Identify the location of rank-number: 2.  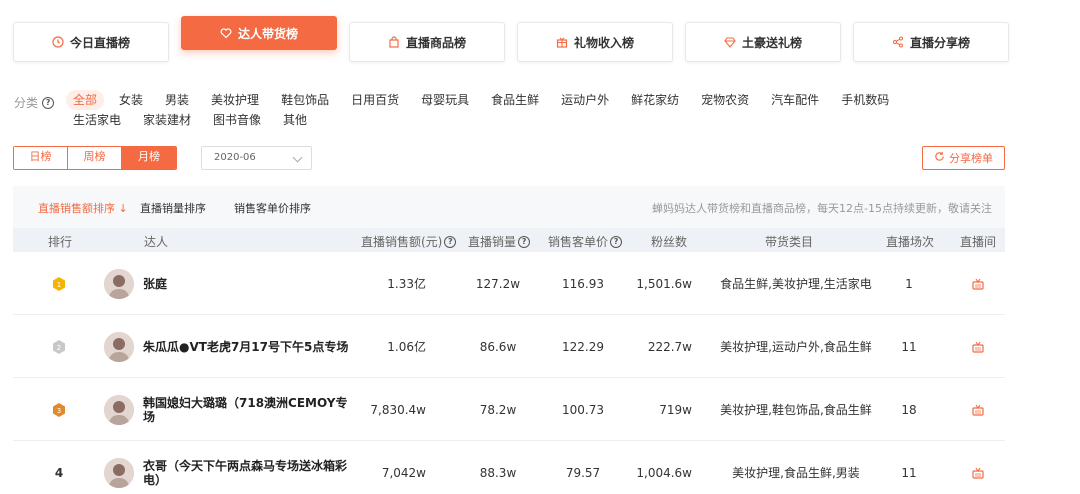
(59, 348).